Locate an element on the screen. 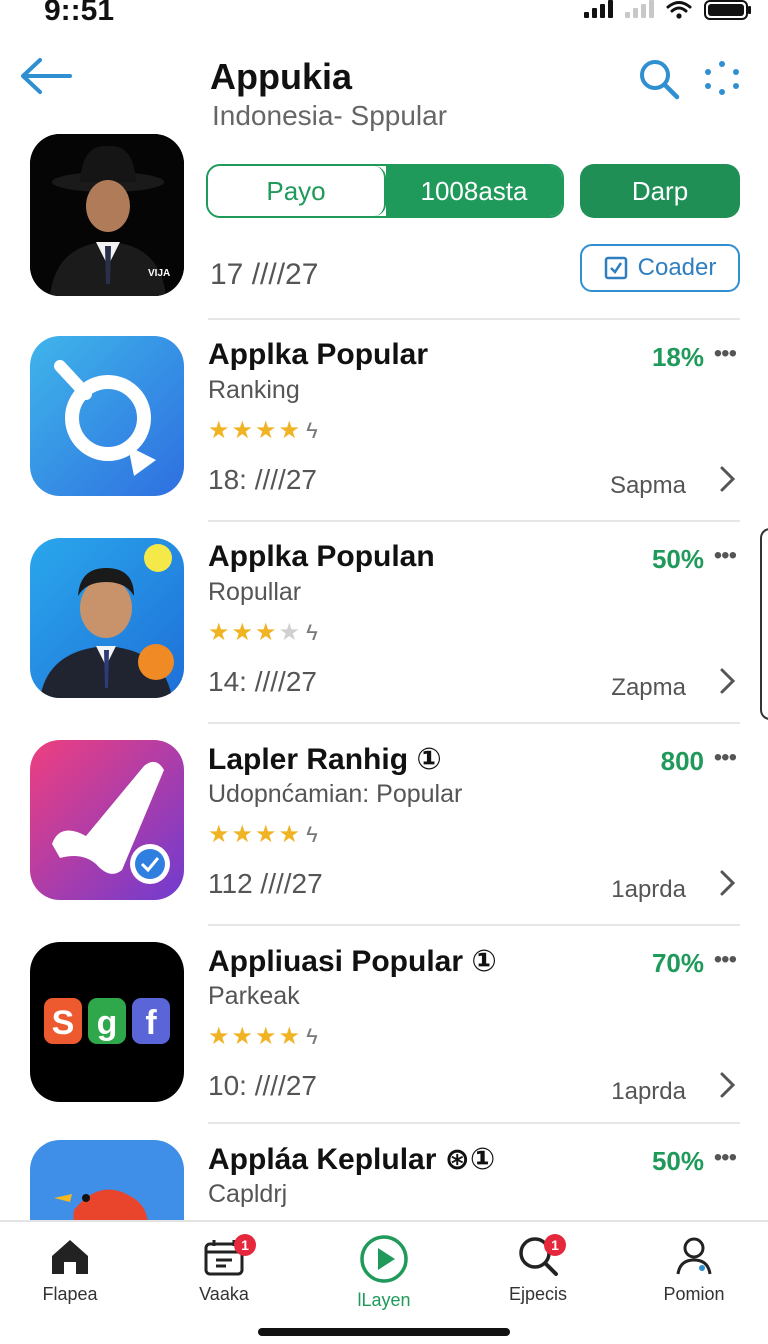 This screenshot has height=1344, width=768. app-date: 112 ////27 is located at coordinates (265, 883).